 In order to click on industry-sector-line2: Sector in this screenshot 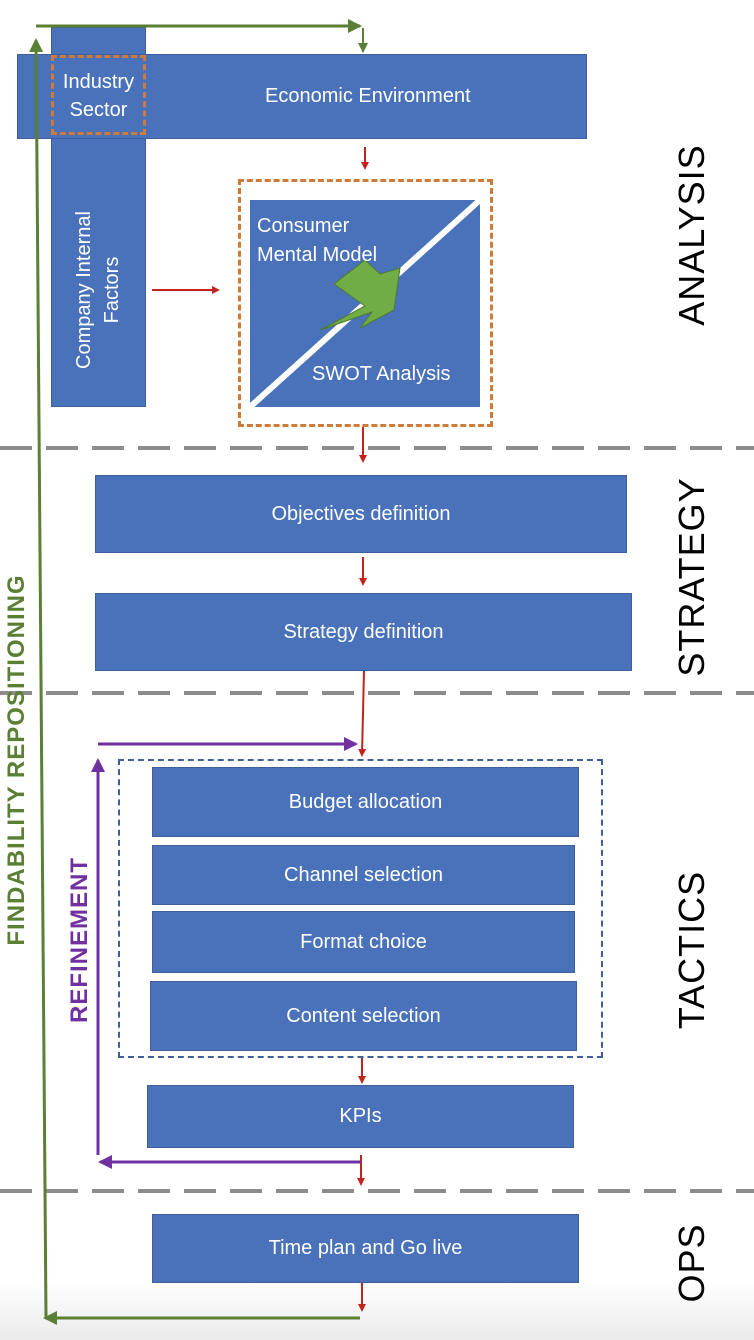, I will do `click(98, 110)`.